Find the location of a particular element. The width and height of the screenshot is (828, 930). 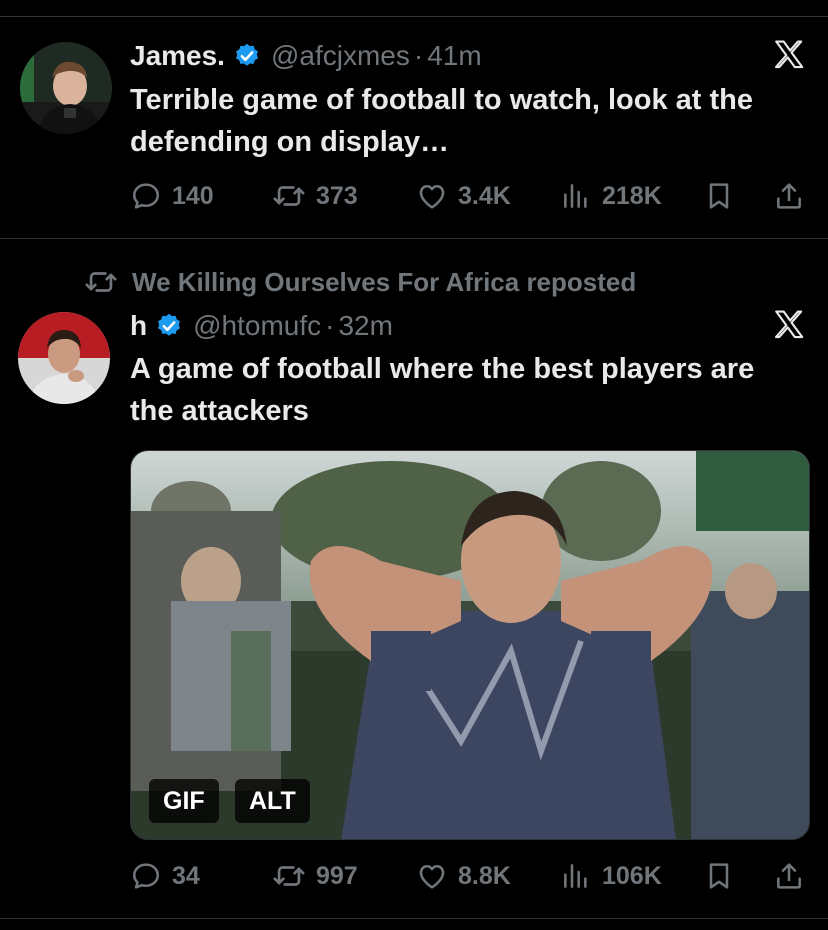

repost-button: 373 is located at coordinates (315, 196).